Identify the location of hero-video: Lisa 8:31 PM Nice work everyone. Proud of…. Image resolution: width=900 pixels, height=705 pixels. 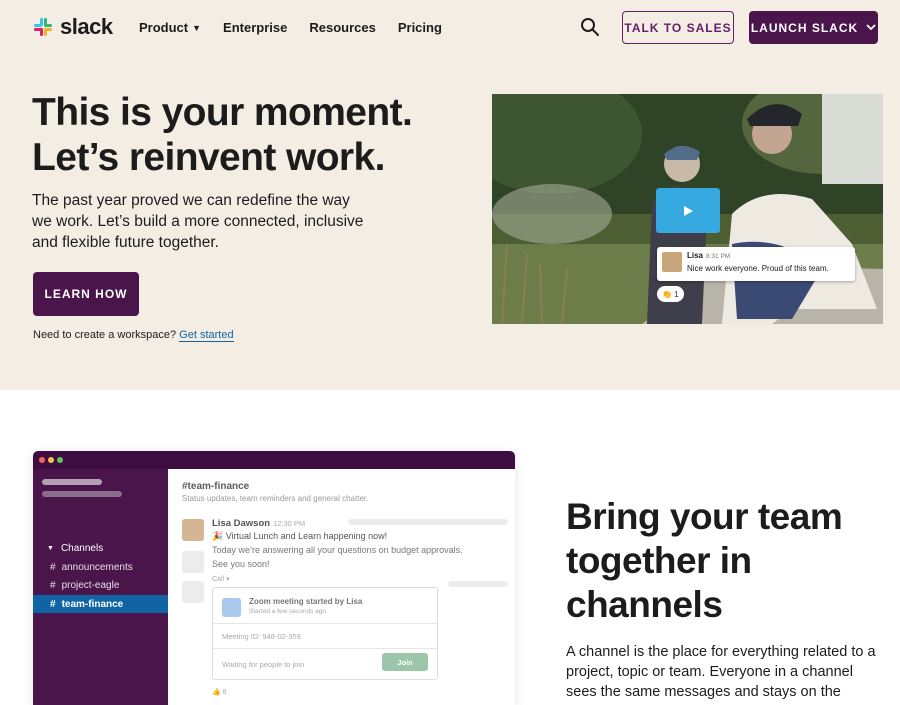
(687, 209).